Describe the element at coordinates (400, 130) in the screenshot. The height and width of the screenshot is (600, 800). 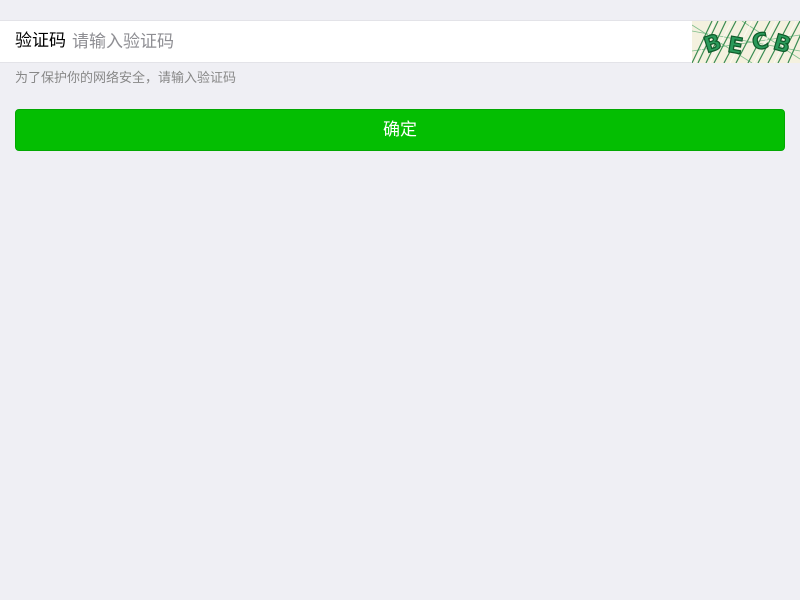
I see `confirm-button: 确定` at that location.